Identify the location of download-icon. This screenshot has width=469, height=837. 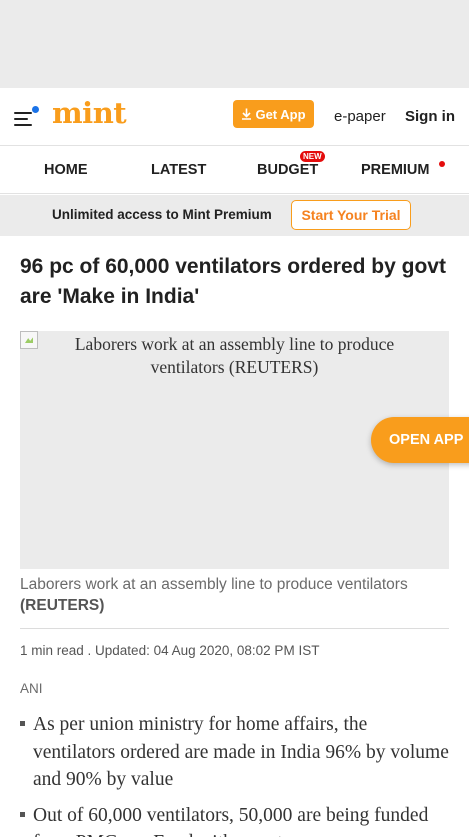
(247, 114).